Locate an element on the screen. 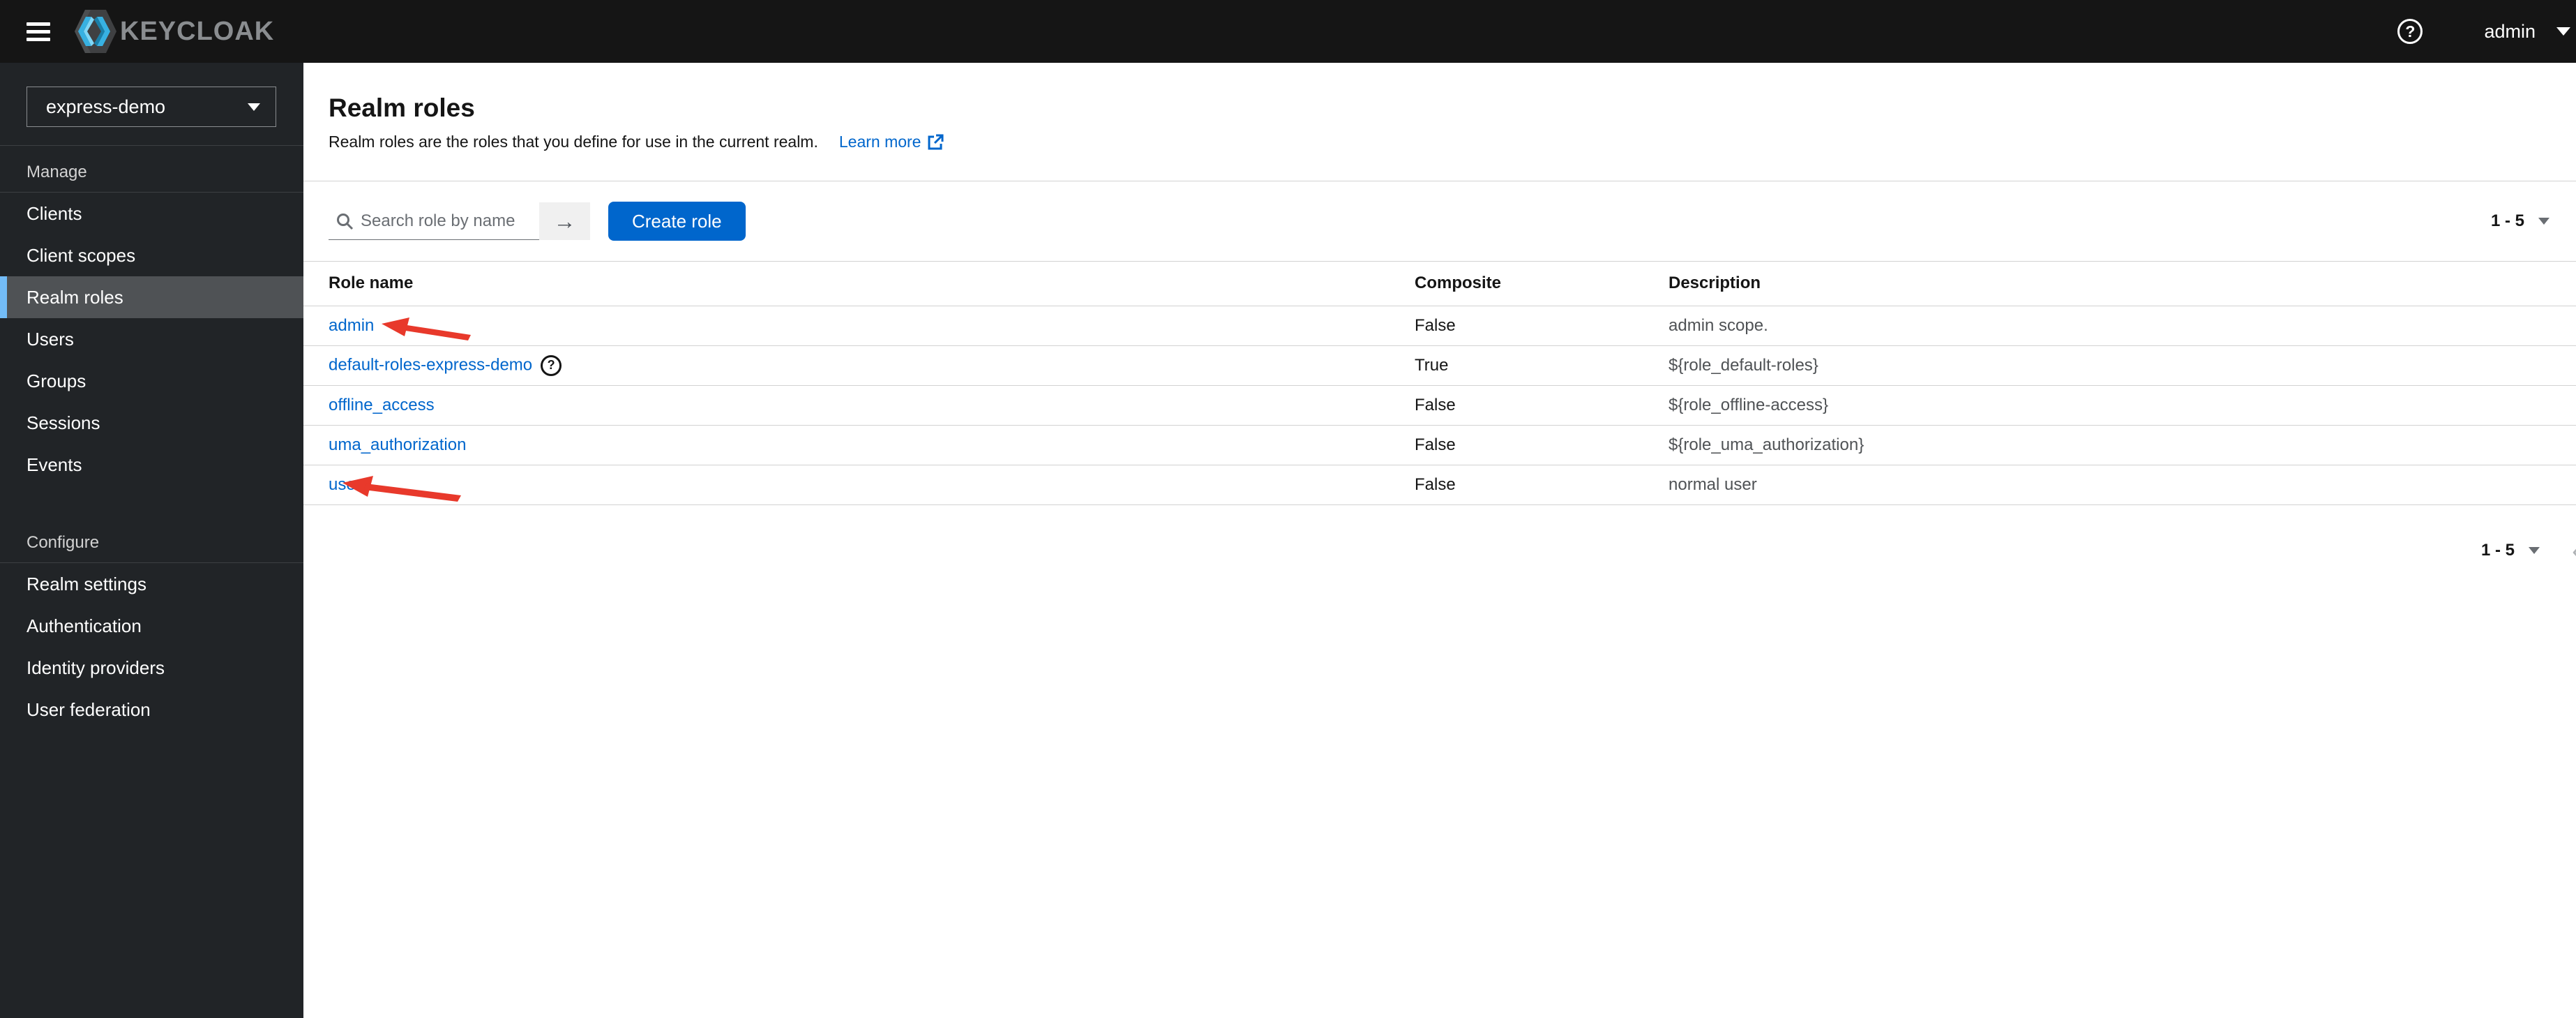  role-link-offline-access: offline_access is located at coordinates (382, 405).